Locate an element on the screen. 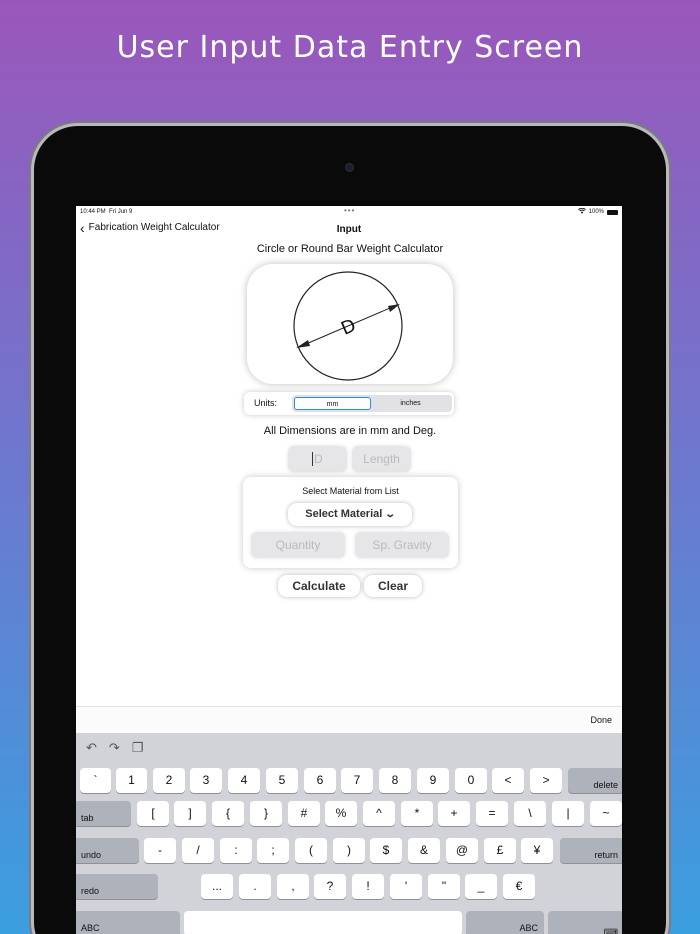 The image size is (700, 934). battery-percent: 100% is located at coordinates (596, 212).